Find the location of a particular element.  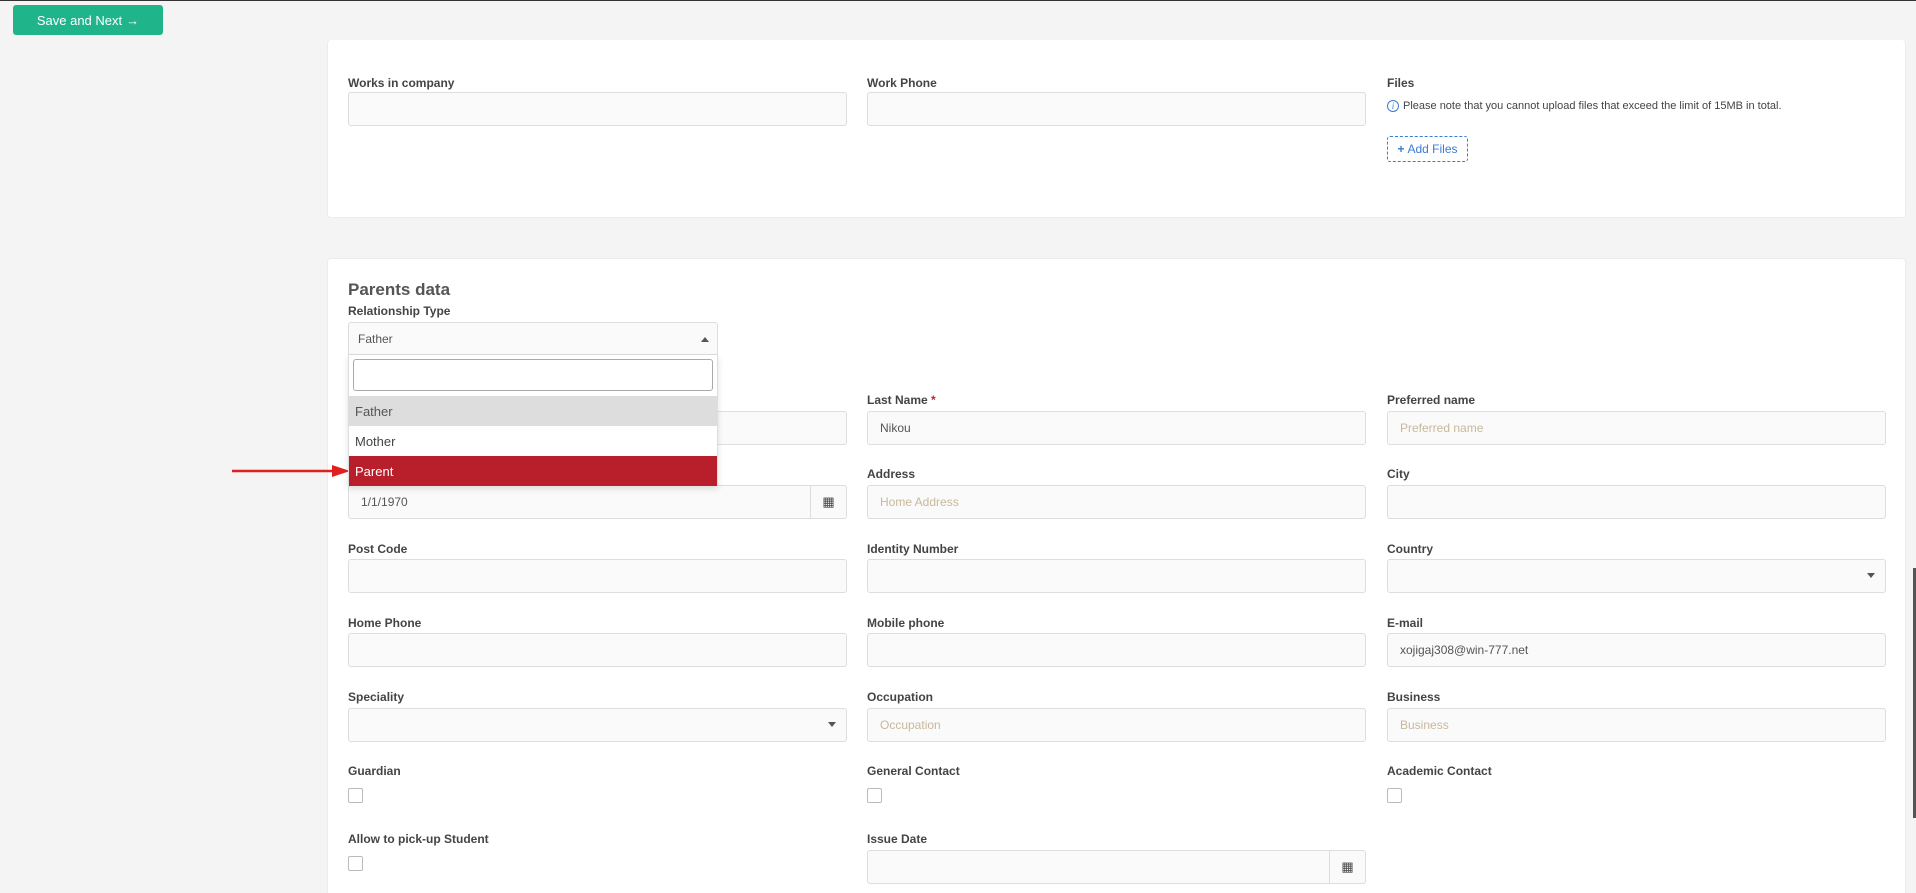

city-input is located at coordinates (1636, 502).